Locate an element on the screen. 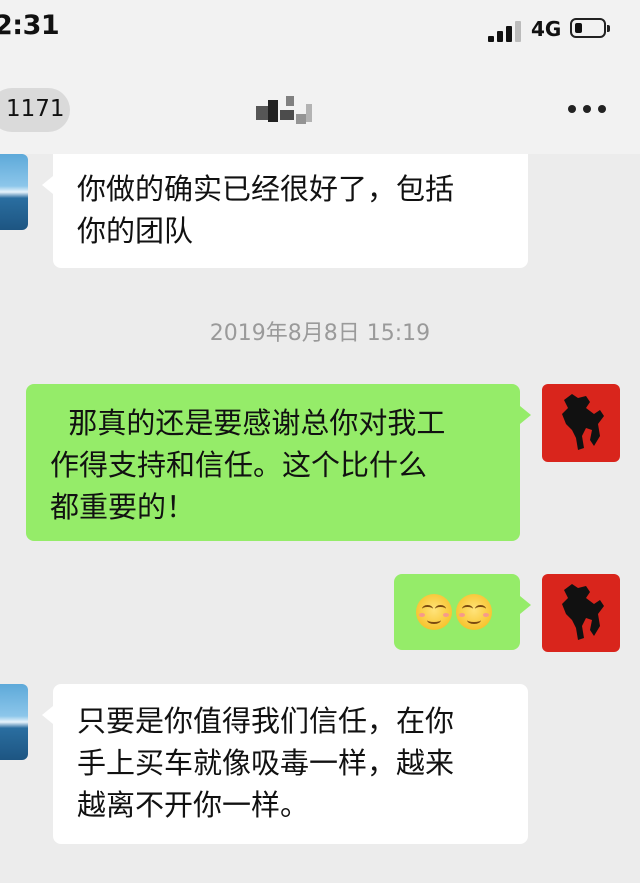 The image size is (640, 883). message-line: 你的团队 is located at coordinates (135, 231).